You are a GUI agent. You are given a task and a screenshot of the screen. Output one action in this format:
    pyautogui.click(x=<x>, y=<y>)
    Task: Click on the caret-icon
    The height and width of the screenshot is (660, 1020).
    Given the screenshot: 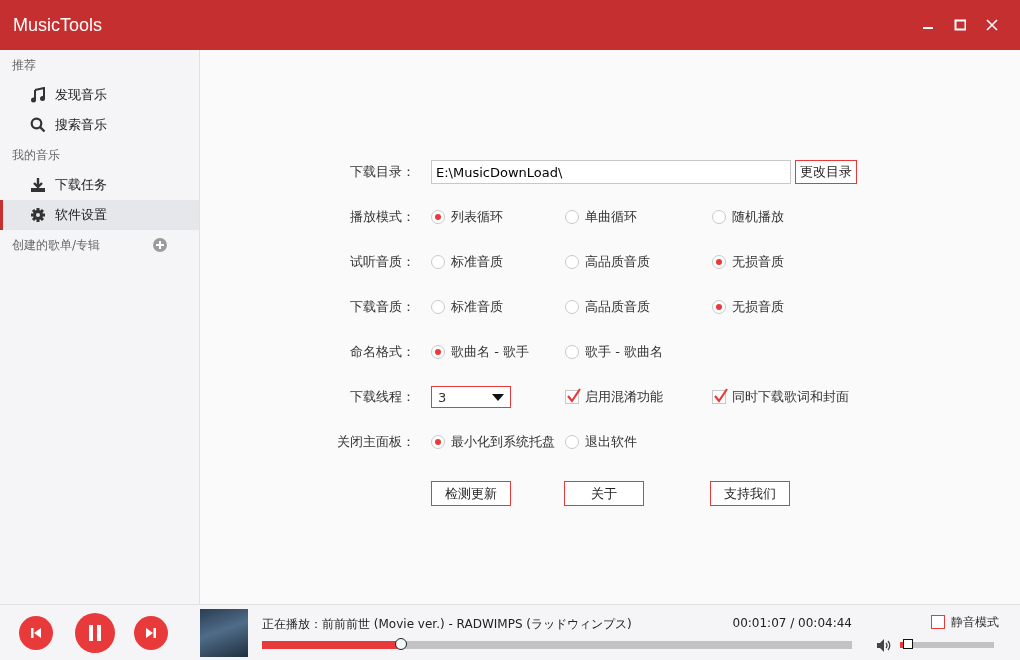 What is the action you would take?
    pyautogui.click(x=498, y=397)
    